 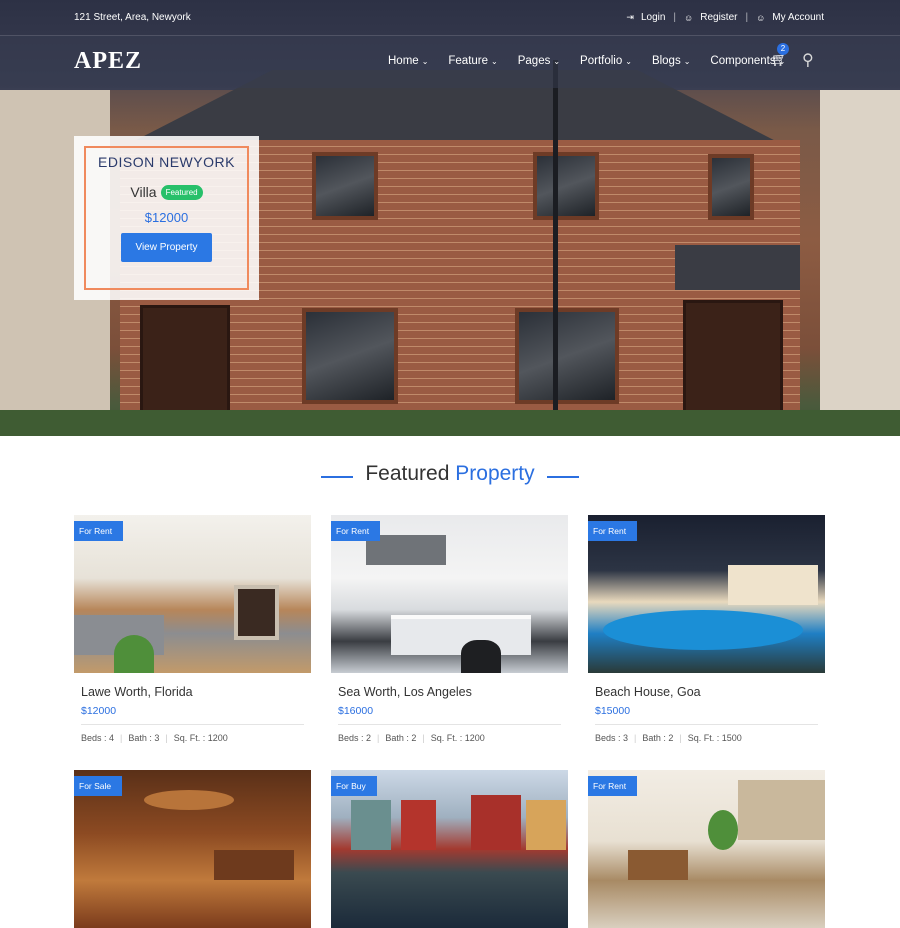 What do you see at coordinates (781, 810) in the screenshot?
I see `bookshelf-shape` at bounding box center [781, 810].